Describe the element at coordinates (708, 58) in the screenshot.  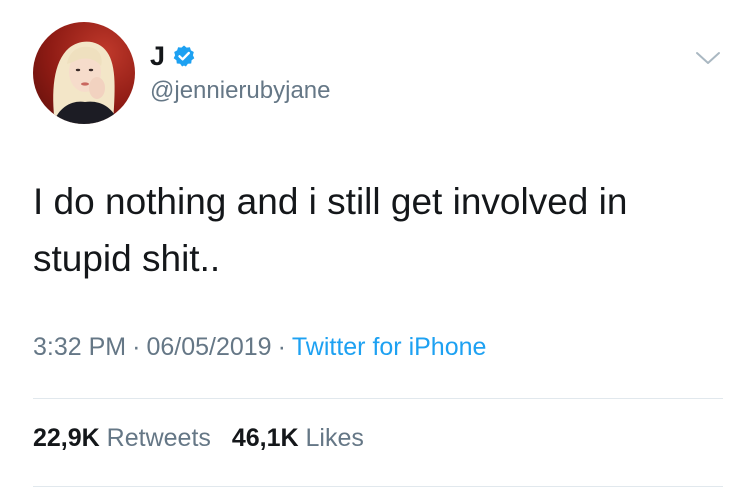
I see `chevron-down-icon` at that location.